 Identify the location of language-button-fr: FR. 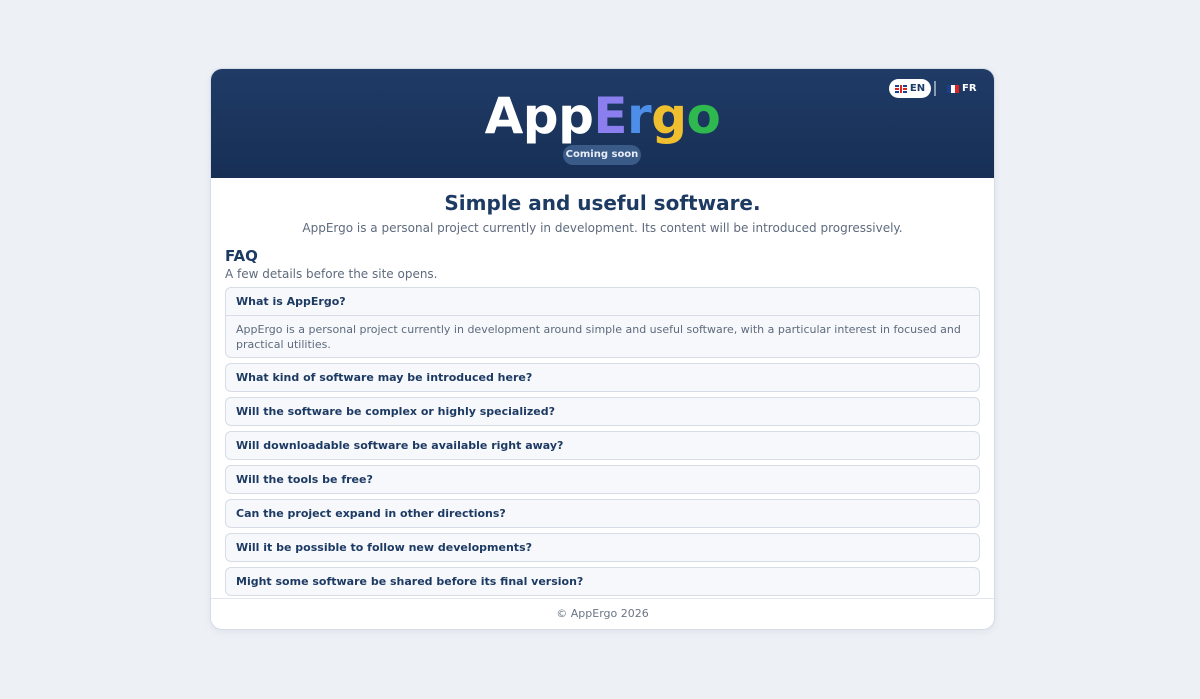
(962, 88).